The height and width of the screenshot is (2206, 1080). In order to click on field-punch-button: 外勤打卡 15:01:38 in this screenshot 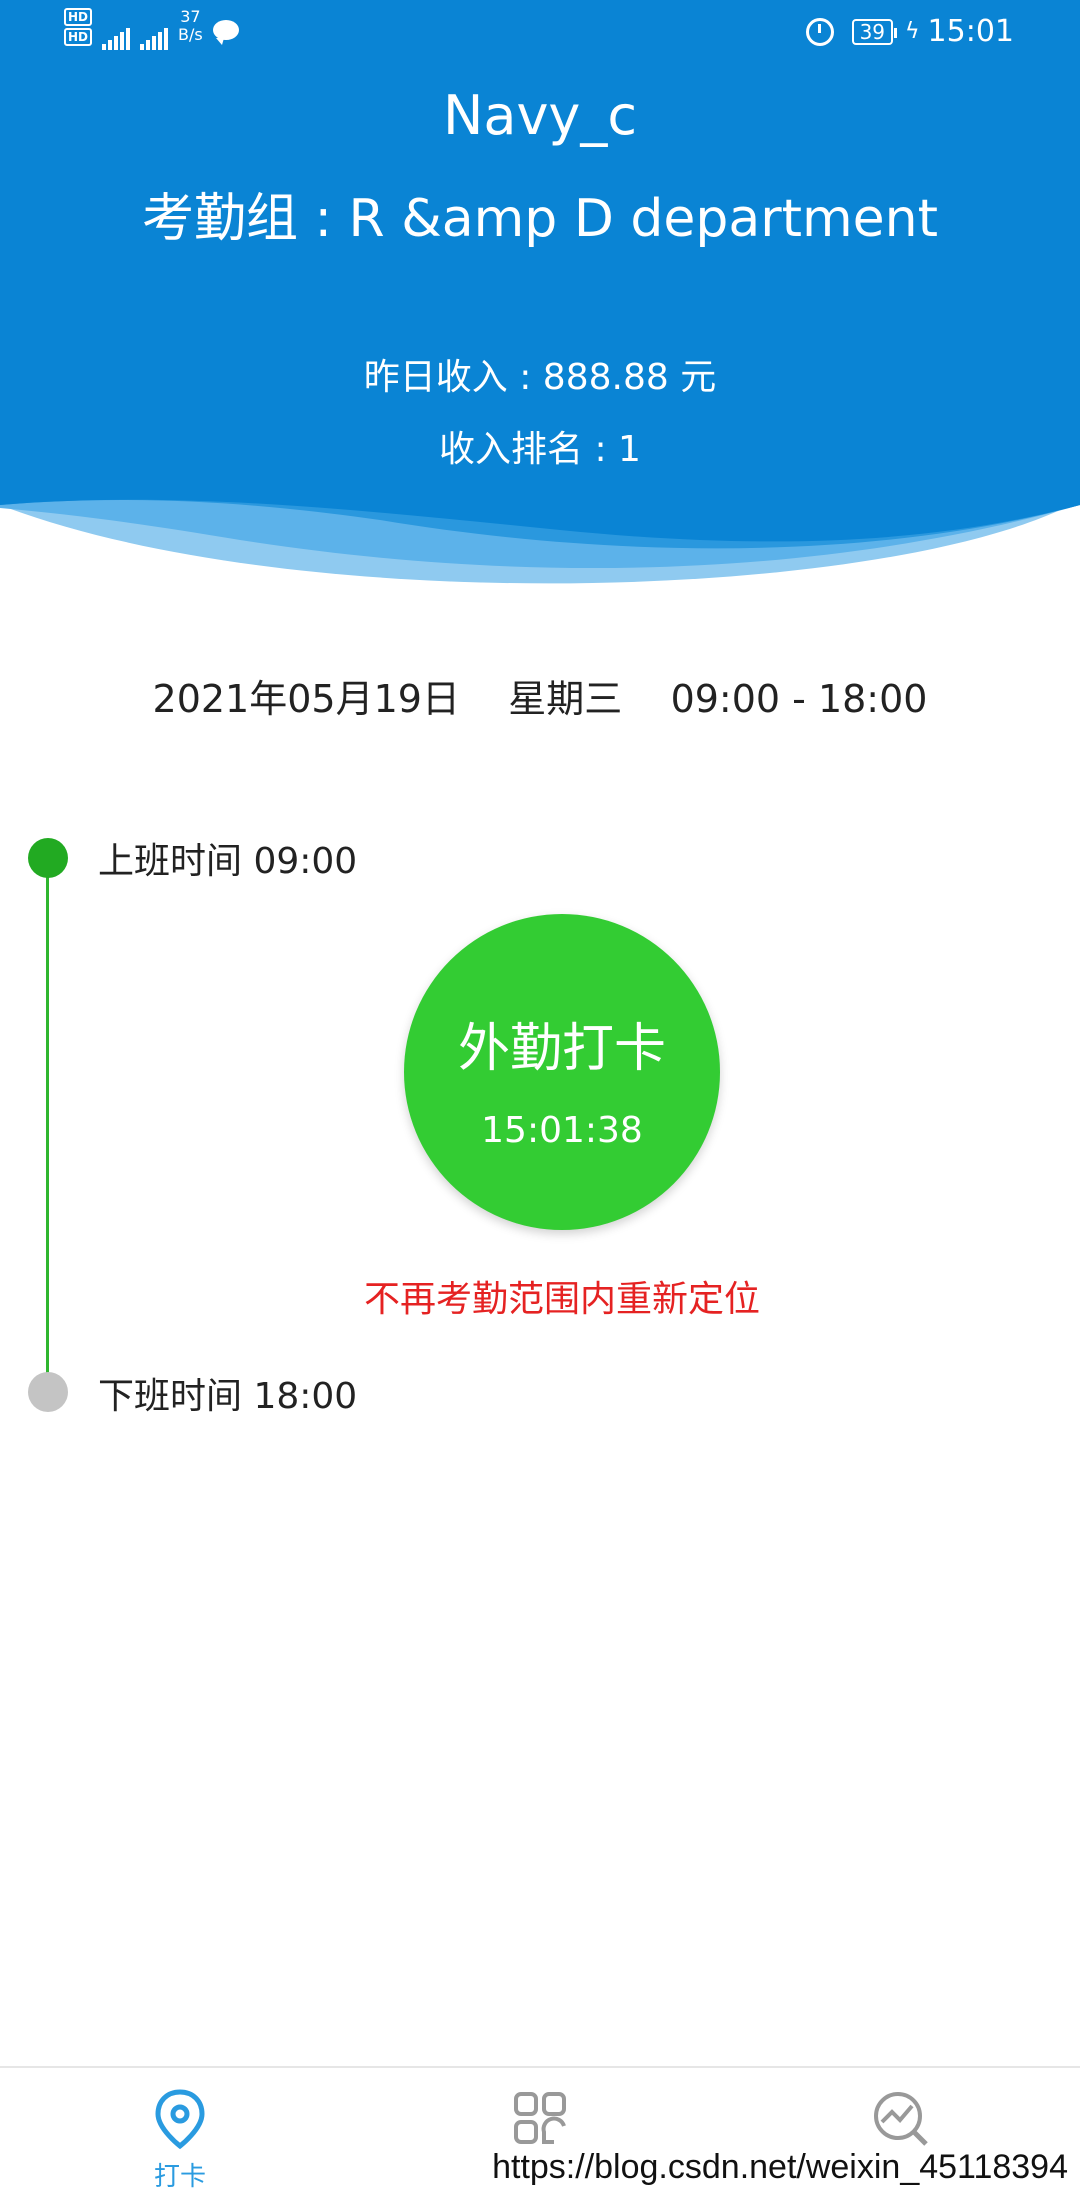, I will do `click(562, 1072)`.